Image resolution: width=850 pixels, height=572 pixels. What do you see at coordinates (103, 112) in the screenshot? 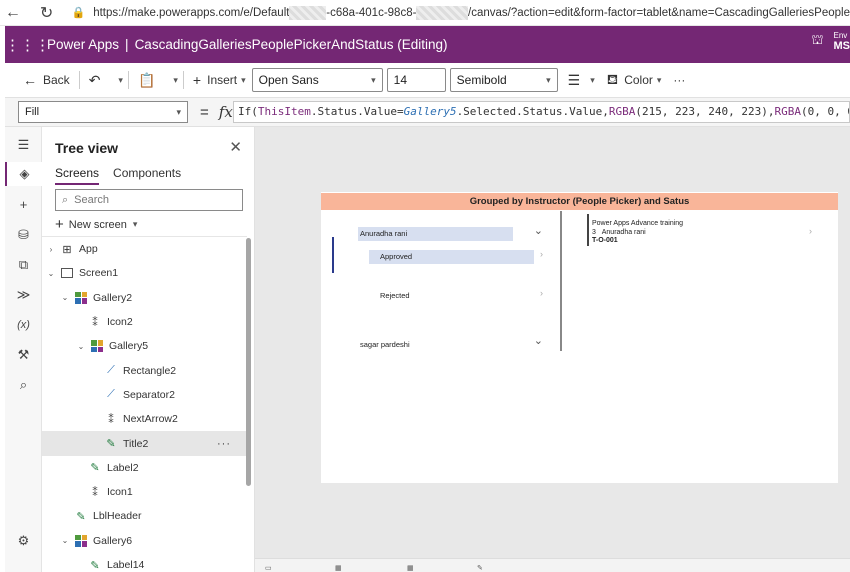
I see `property-dropdown: Fill ▾` at bounding box center [103, 112].